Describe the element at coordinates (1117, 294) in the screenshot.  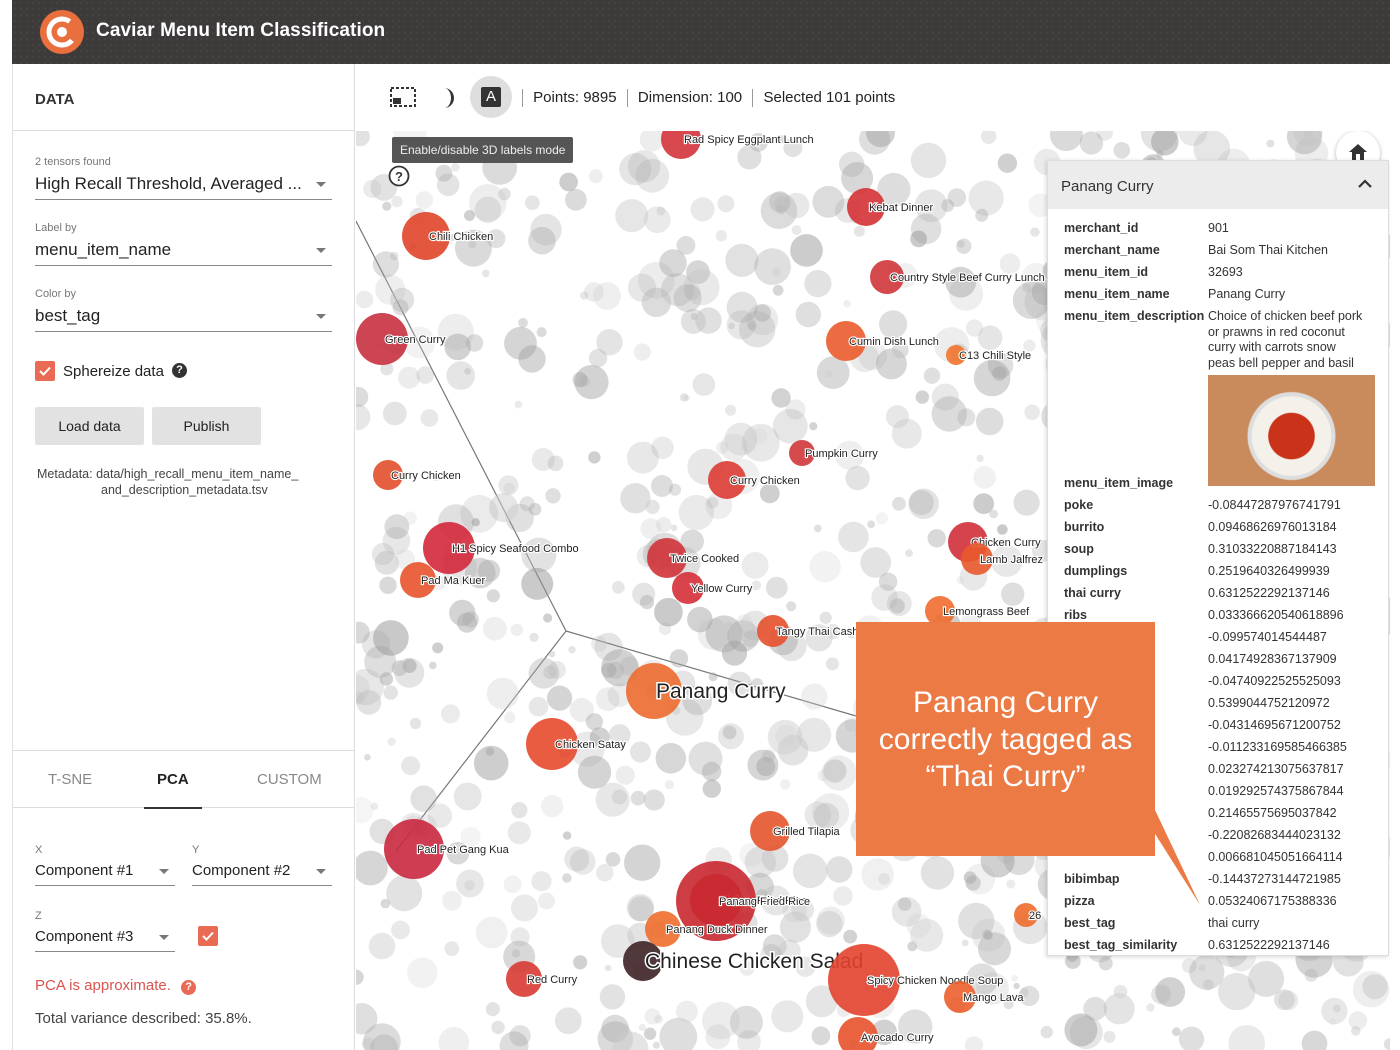
I see `field-key: menu_item_name` at that location.